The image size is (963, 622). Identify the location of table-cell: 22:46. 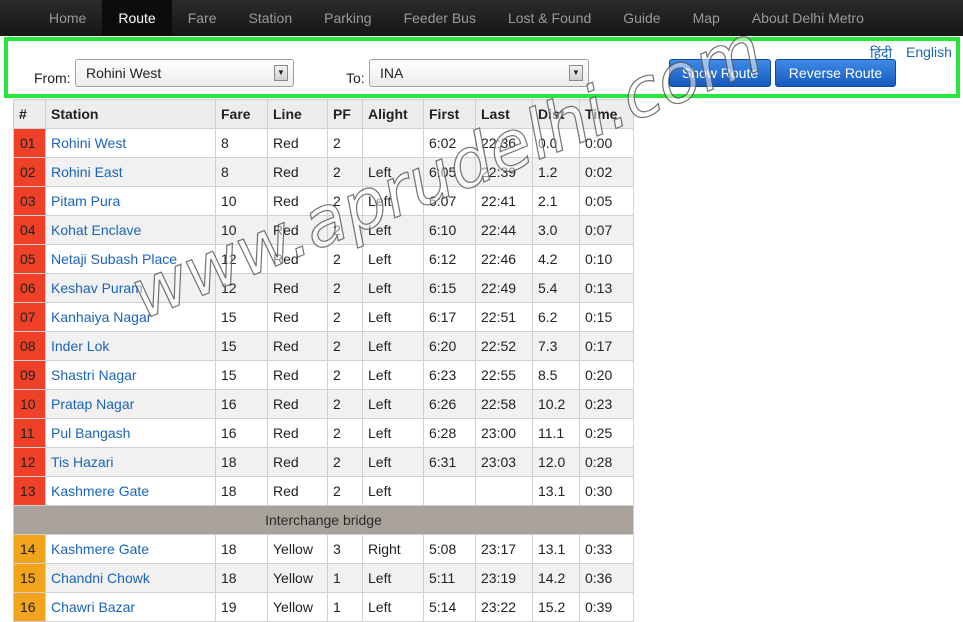
(504, 259).